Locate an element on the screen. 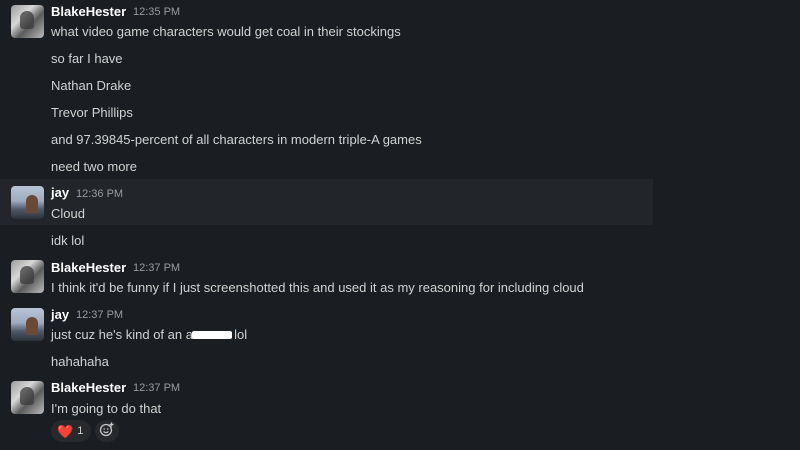 This screenshot has height=450, width=800. message-text: need two more is located at coordinates (94, 166).